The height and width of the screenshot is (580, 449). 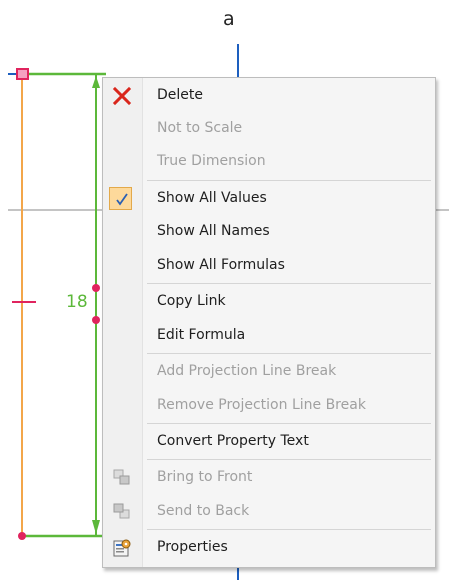 What do you see at coordinates (269, 129) in the screenshot?
I see `menu-item-not-to-scale: Not to Scale` at bounding box center [269, 129].